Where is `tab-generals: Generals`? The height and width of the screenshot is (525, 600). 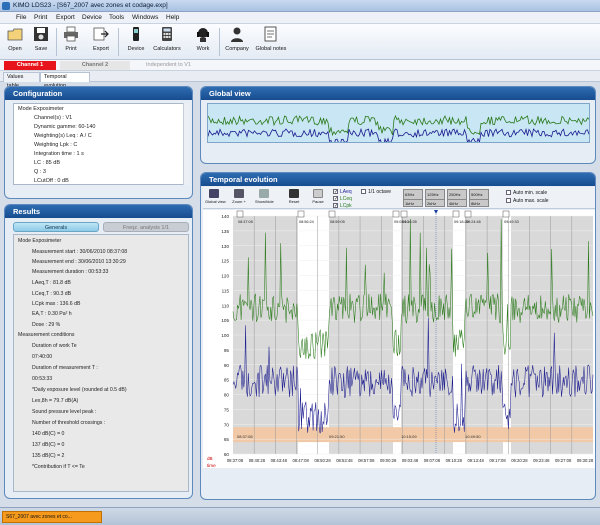 tab-generals: Generals is located at coordinates (56, 227).